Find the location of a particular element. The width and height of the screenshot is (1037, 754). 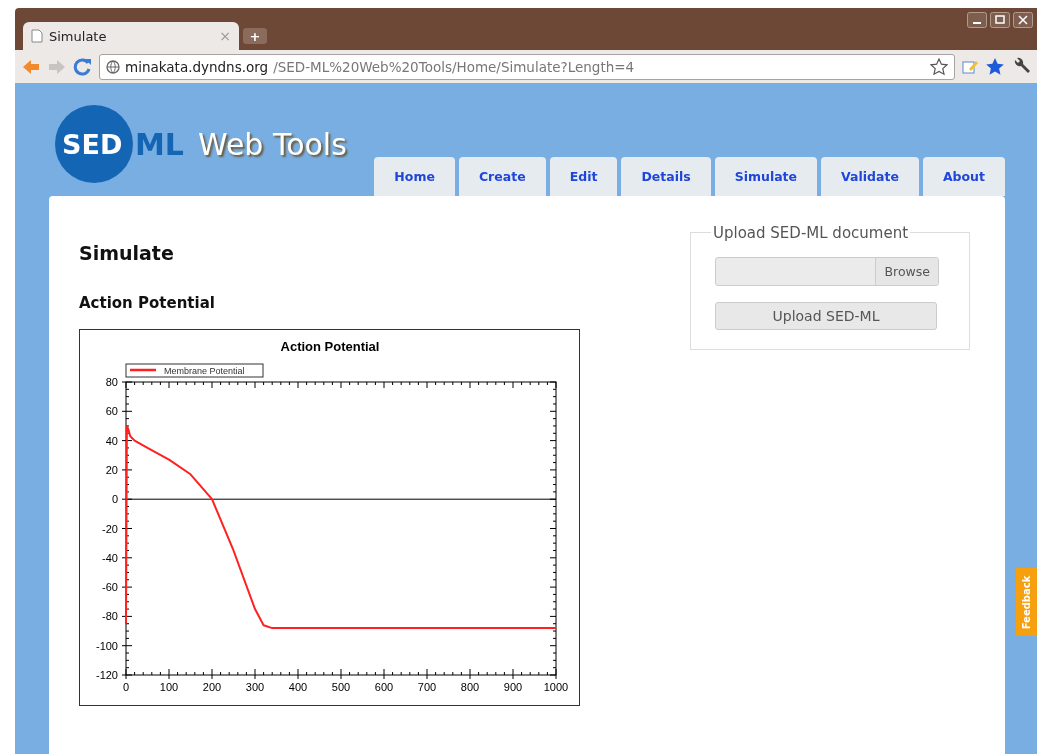

globe-icon is located at coordinates (113, 66).